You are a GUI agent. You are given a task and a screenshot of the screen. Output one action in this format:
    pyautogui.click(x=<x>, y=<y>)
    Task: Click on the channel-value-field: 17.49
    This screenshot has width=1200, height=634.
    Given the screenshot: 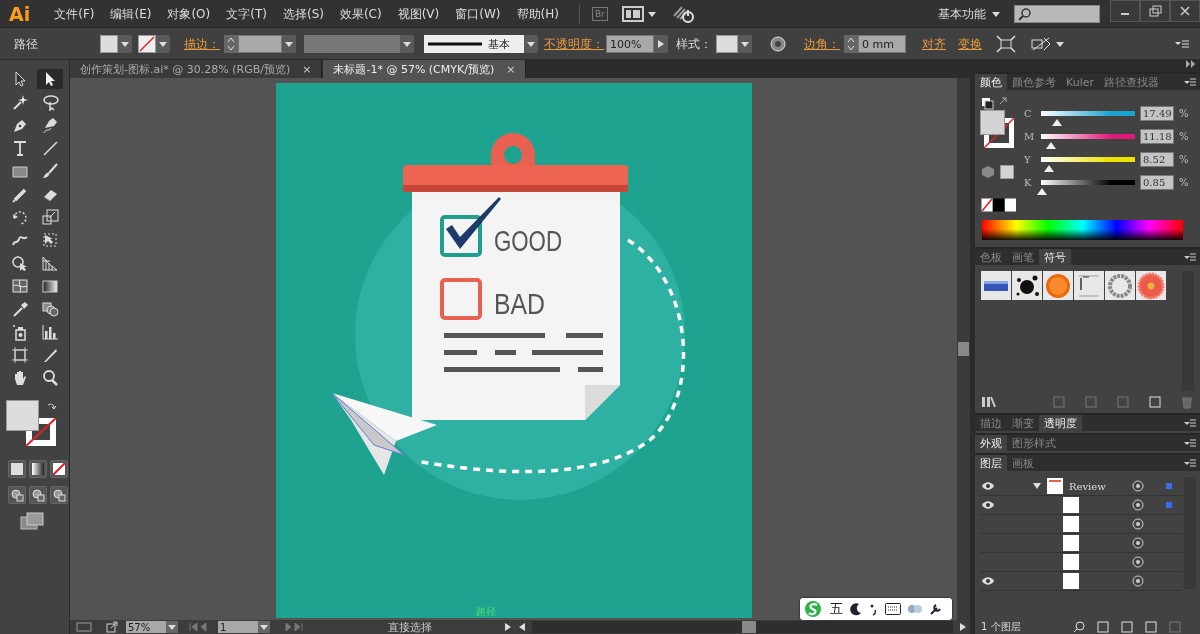 What is the action you would take?
    pyautogui.click(x=1157, y=113)
    